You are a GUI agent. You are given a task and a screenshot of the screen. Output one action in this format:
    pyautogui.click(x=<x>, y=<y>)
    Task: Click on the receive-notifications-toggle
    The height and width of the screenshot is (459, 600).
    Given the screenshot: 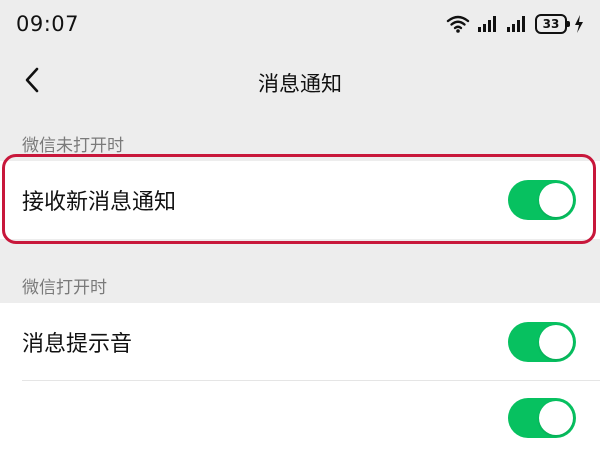 What is the action you would take?
    pyautogui.click(x=542, y=200)
    